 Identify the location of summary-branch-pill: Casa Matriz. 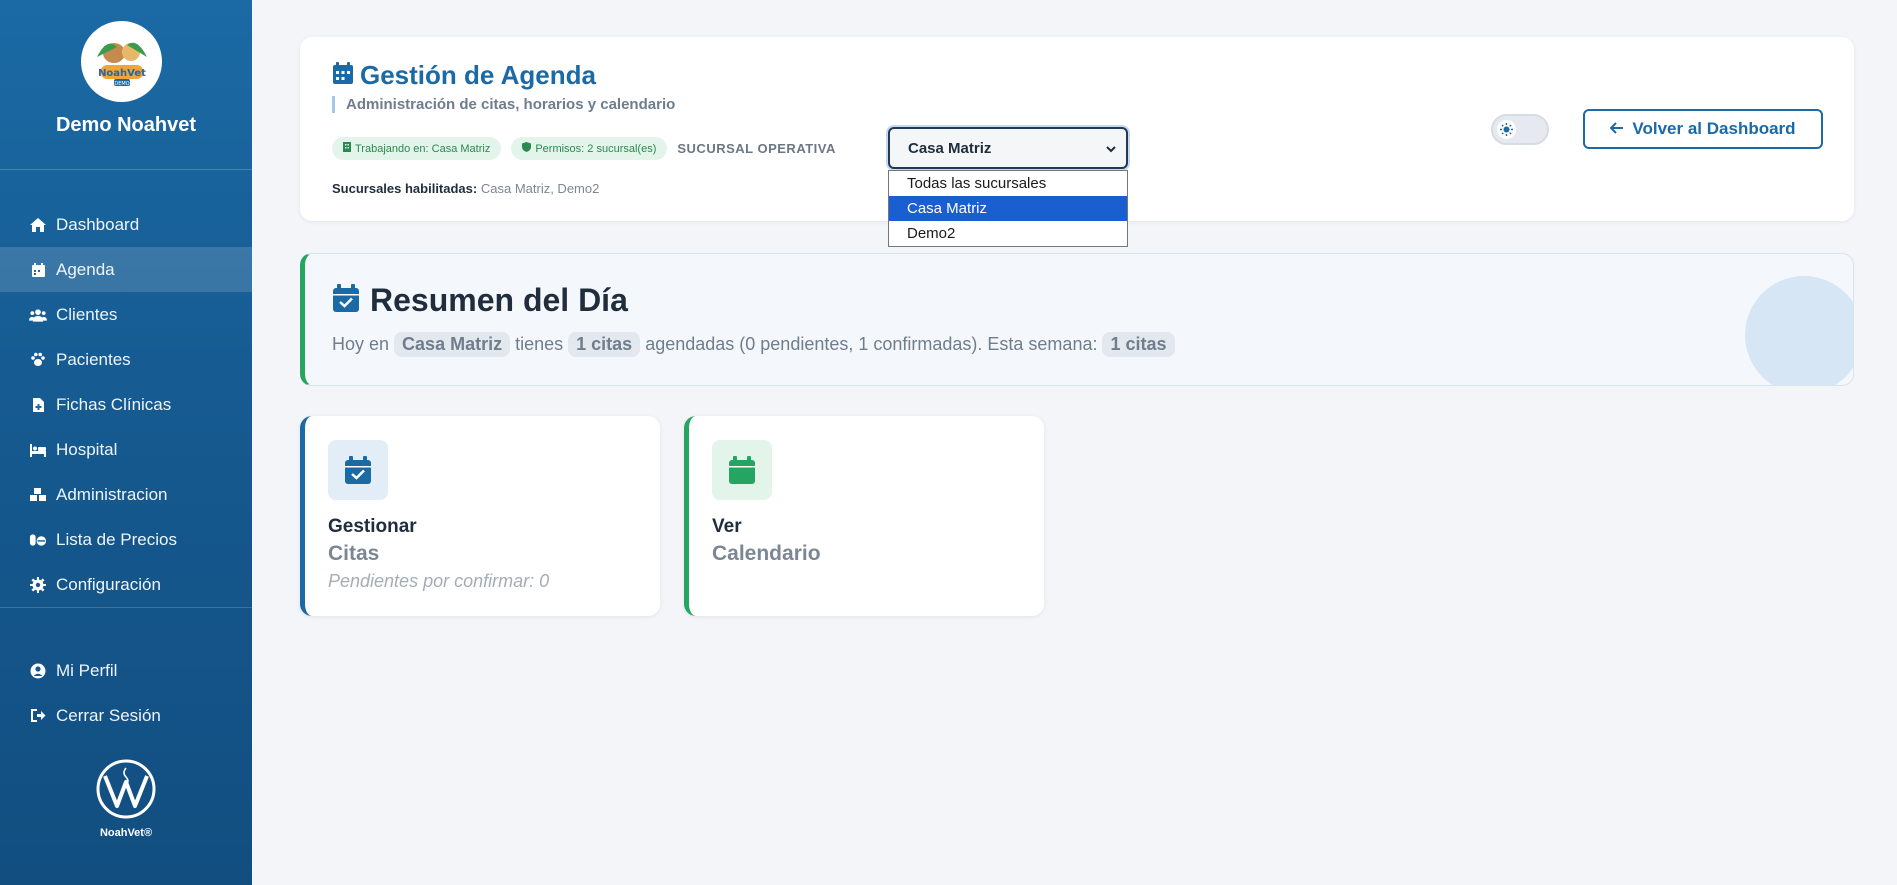
(452, 344).